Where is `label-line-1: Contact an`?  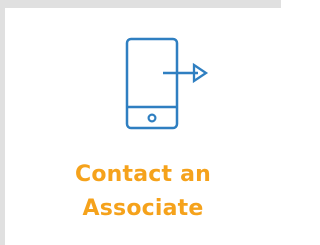 label-line-1: Contact an is located at coordinates (142, 174).